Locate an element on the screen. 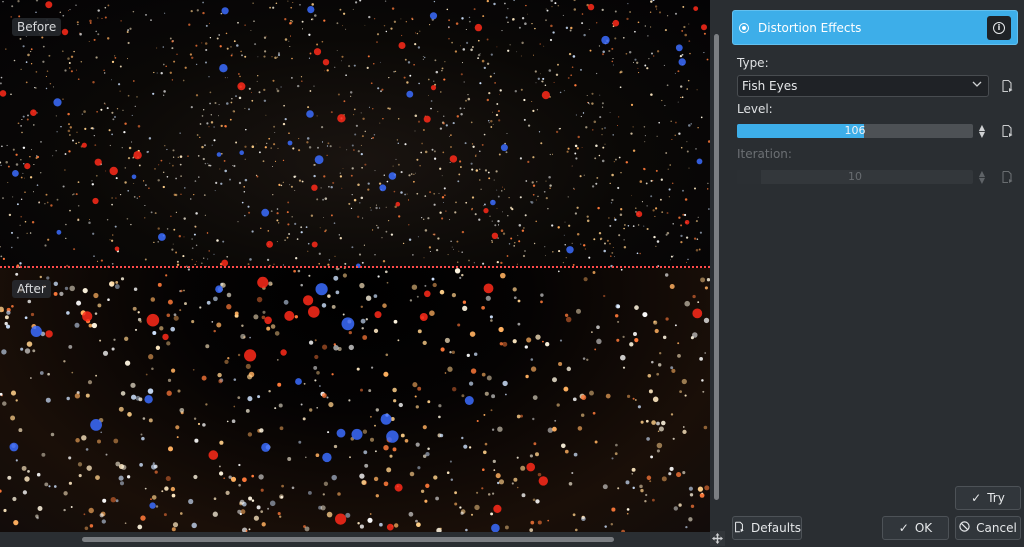 This screenshot has height=547, width=1024. ok-button: ✓ OK is located at coordinates (915, 528).